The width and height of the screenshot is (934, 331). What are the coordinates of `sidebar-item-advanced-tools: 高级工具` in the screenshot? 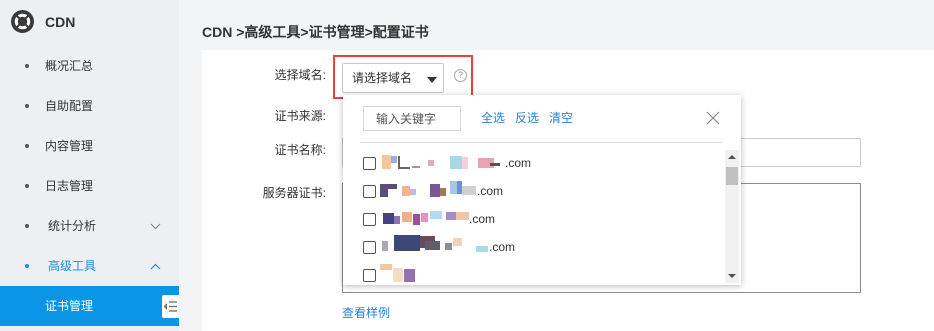 It's located at (89, 266).